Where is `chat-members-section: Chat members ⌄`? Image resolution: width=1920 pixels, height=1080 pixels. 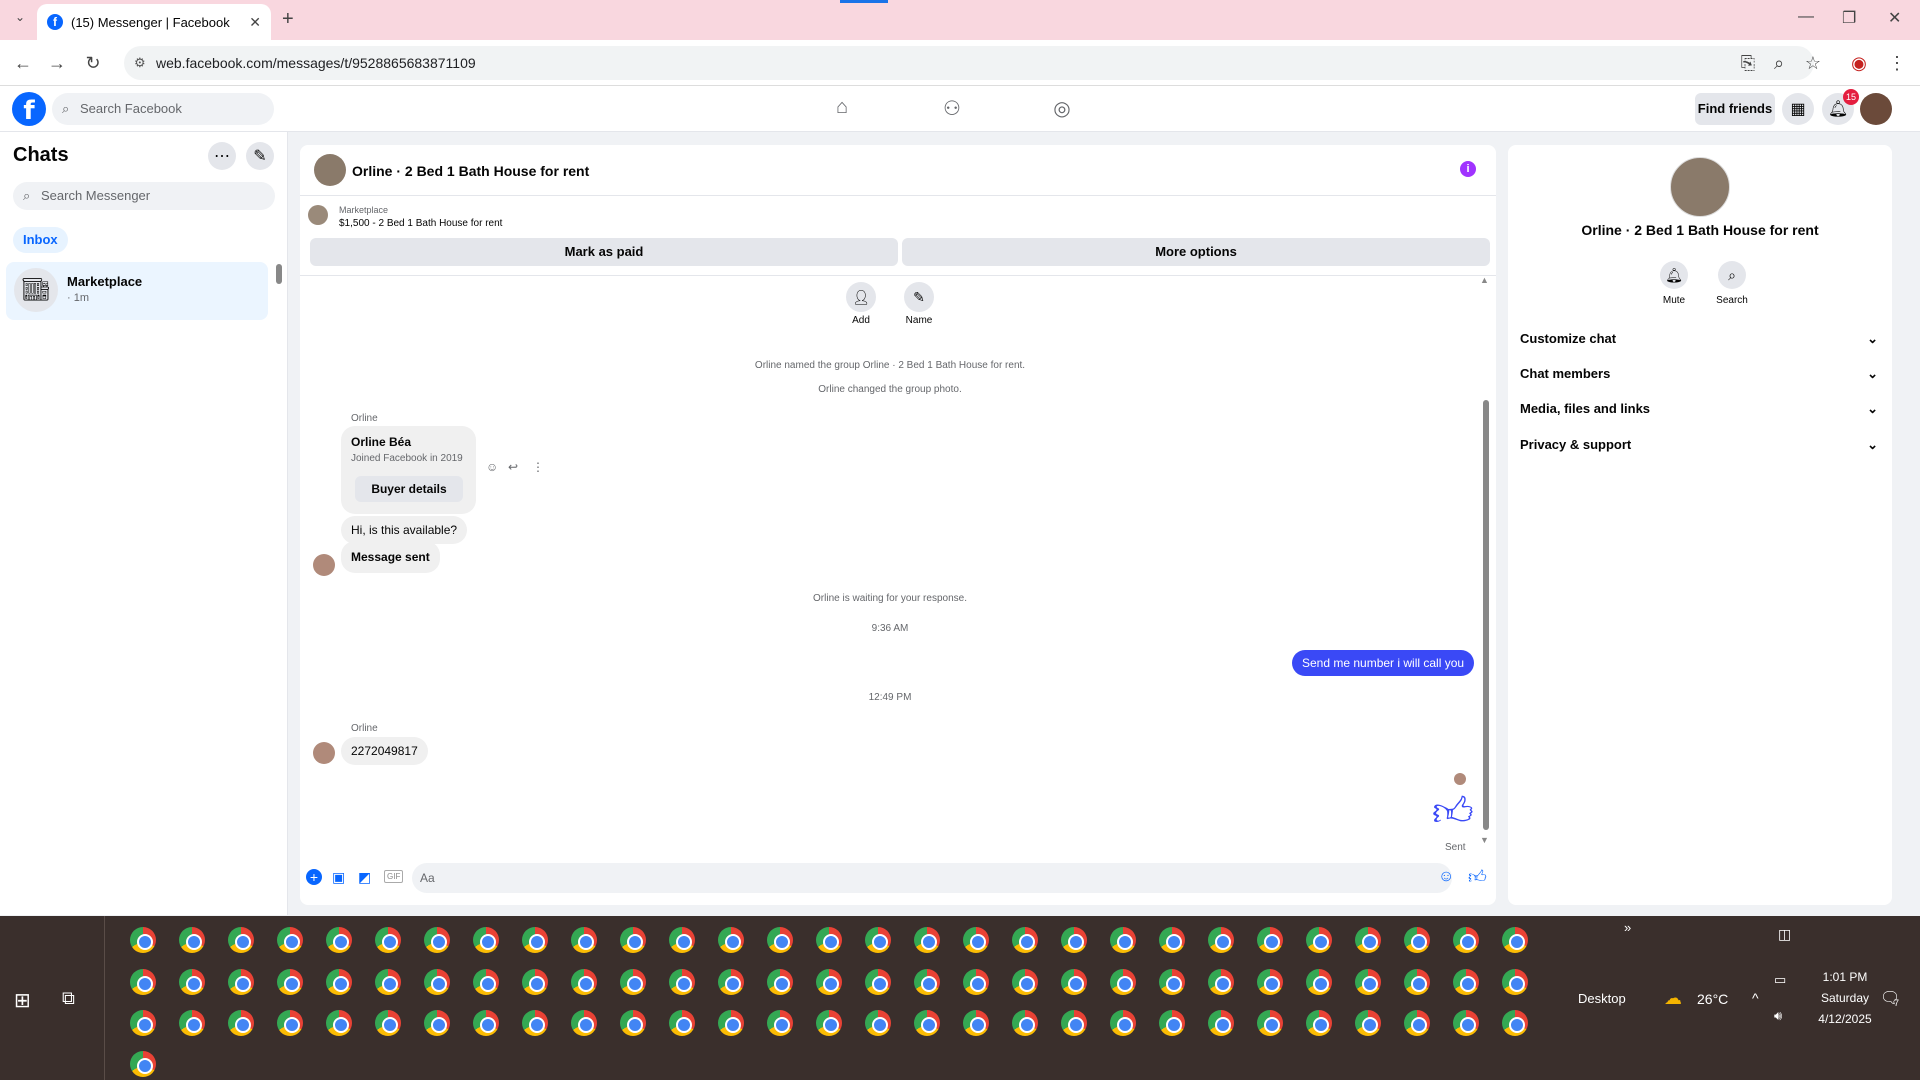
chat-members-section: Chat members ⌄ is located at coordinates (1699, 374).